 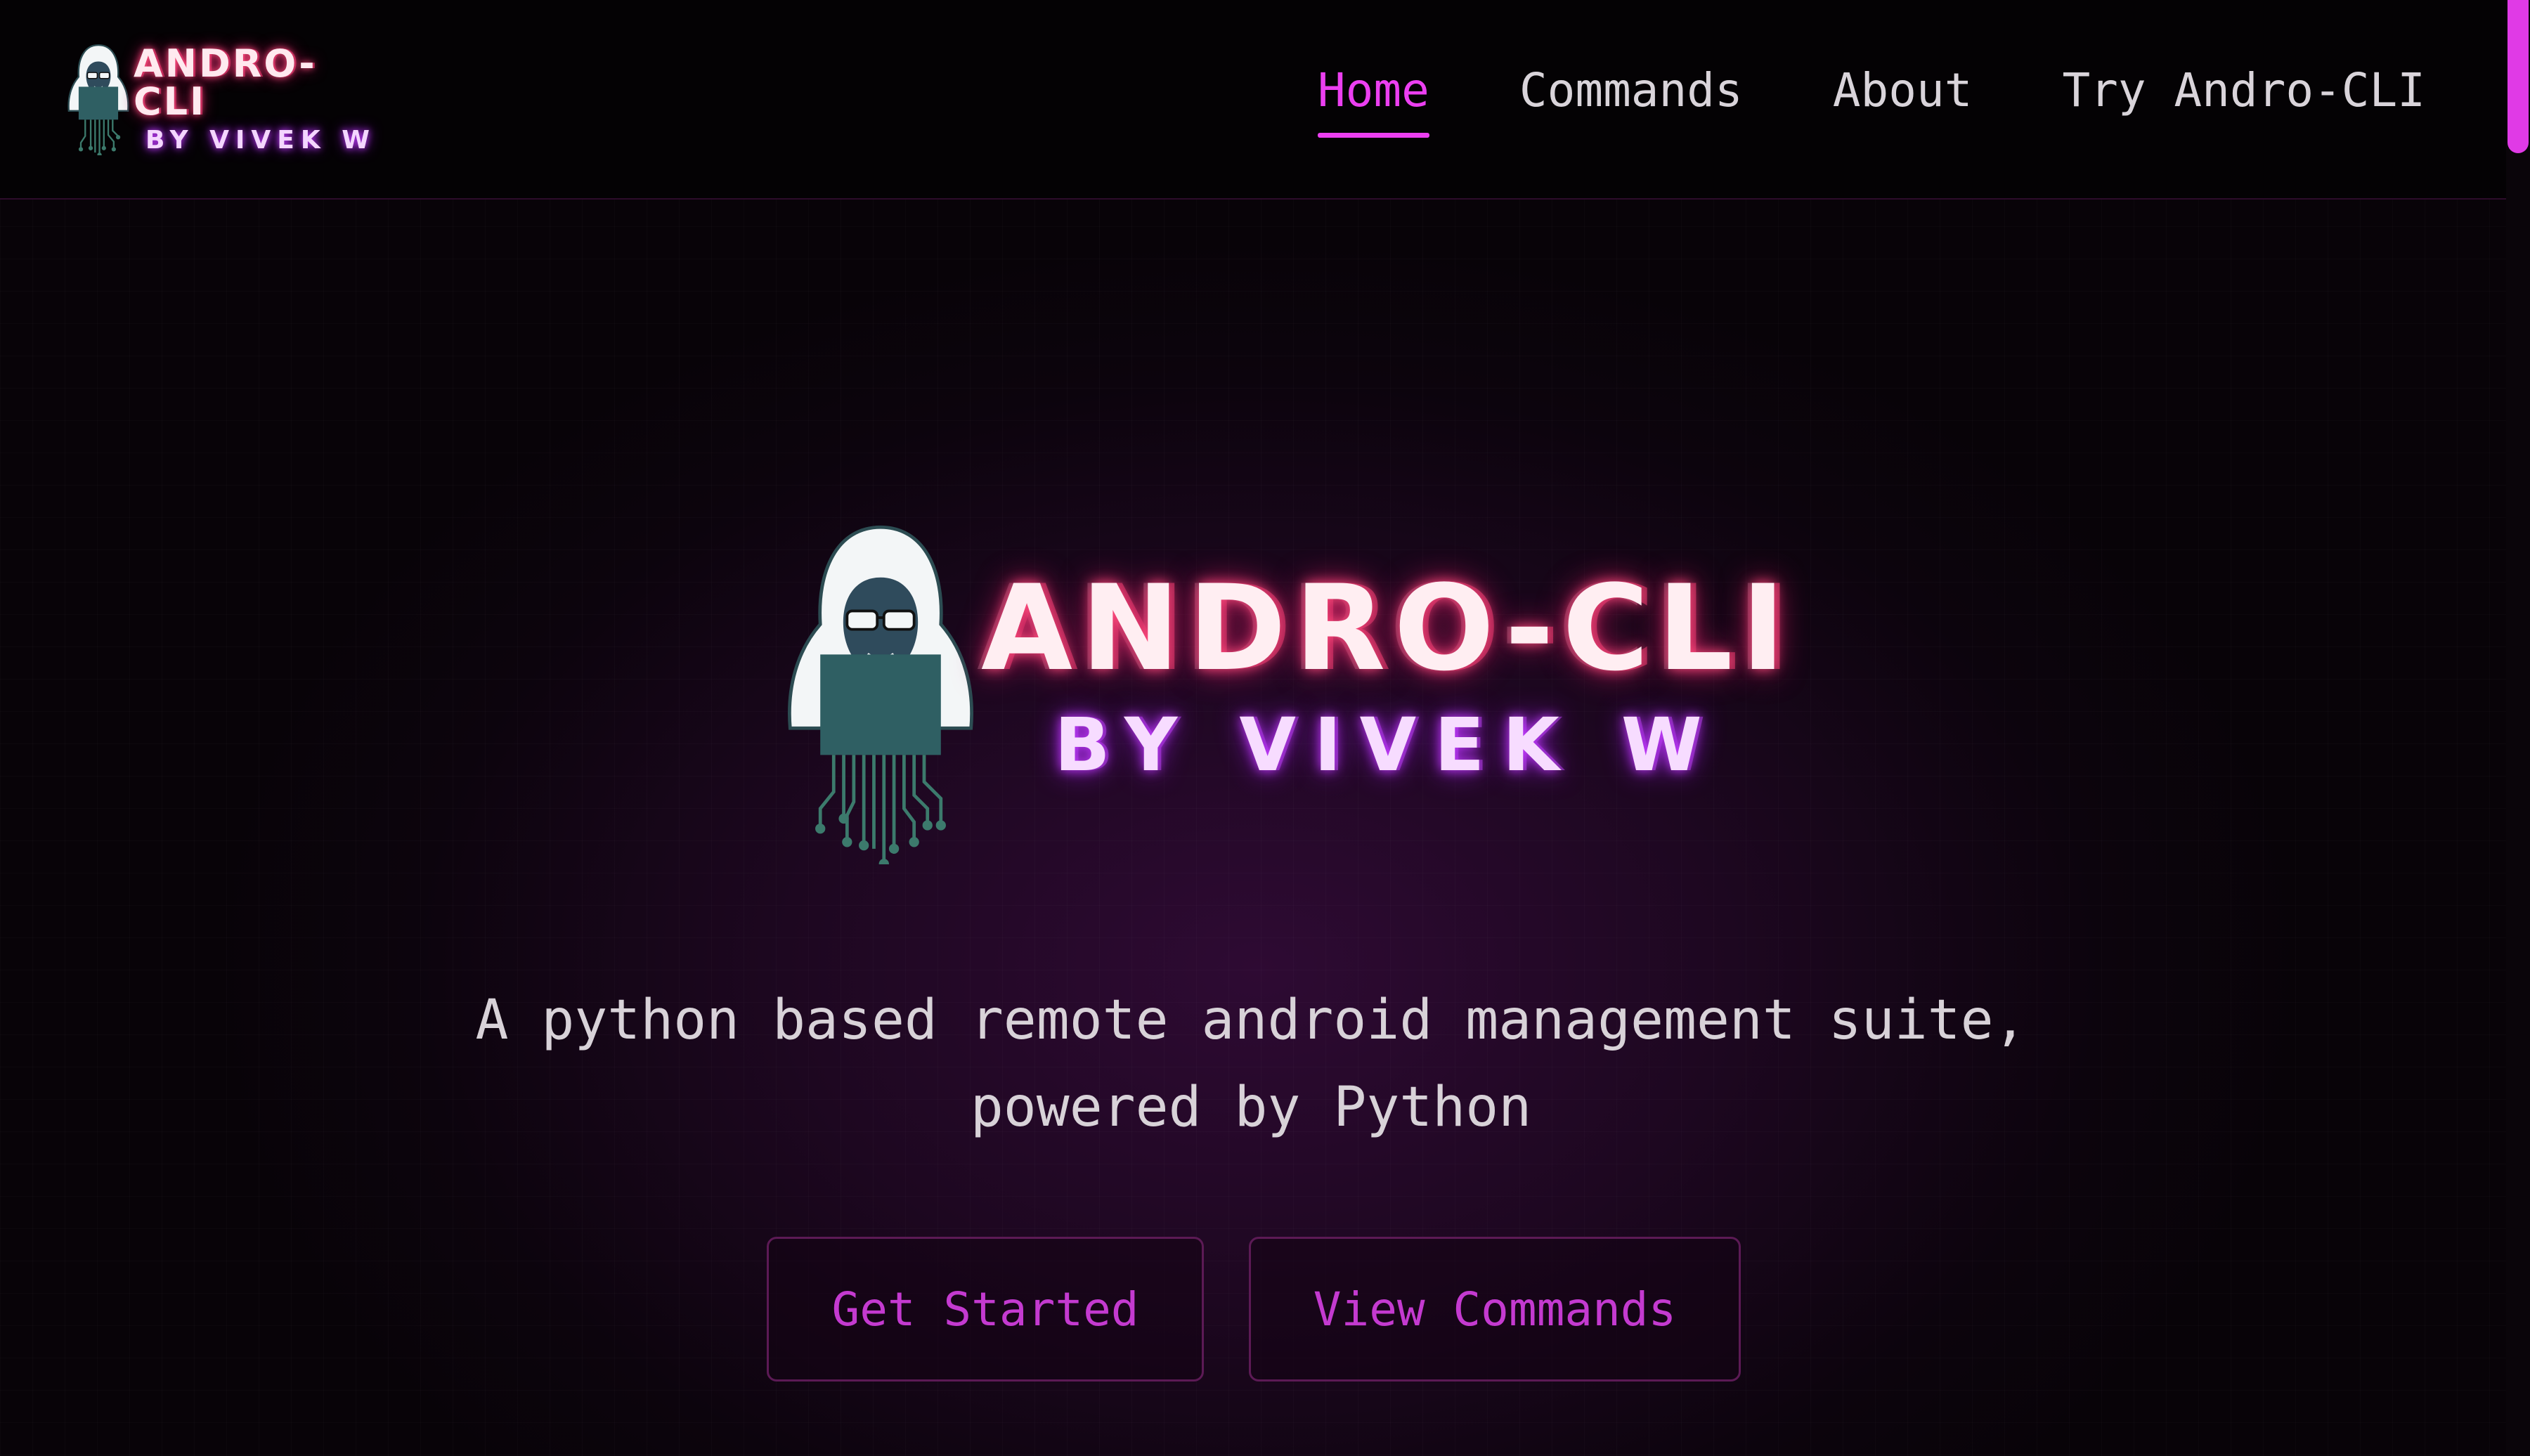 I want to click on get-started-button: Get Started, so click(x=985, y=1310).